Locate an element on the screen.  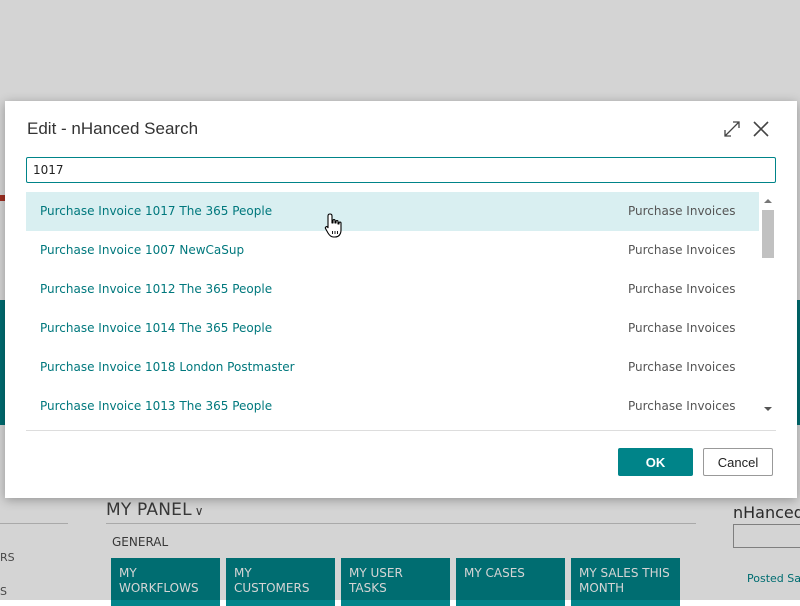
result-title: Purchase Invoice 1012 The 365 People is located at coordinates (156, 289).